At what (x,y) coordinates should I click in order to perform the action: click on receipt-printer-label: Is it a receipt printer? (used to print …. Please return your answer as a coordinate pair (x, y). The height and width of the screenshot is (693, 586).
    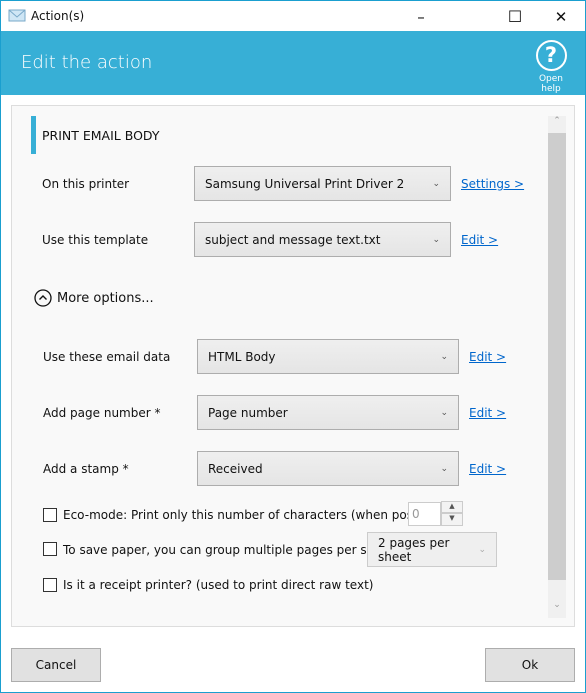
    Looking at the image, I should click on (218, 585).